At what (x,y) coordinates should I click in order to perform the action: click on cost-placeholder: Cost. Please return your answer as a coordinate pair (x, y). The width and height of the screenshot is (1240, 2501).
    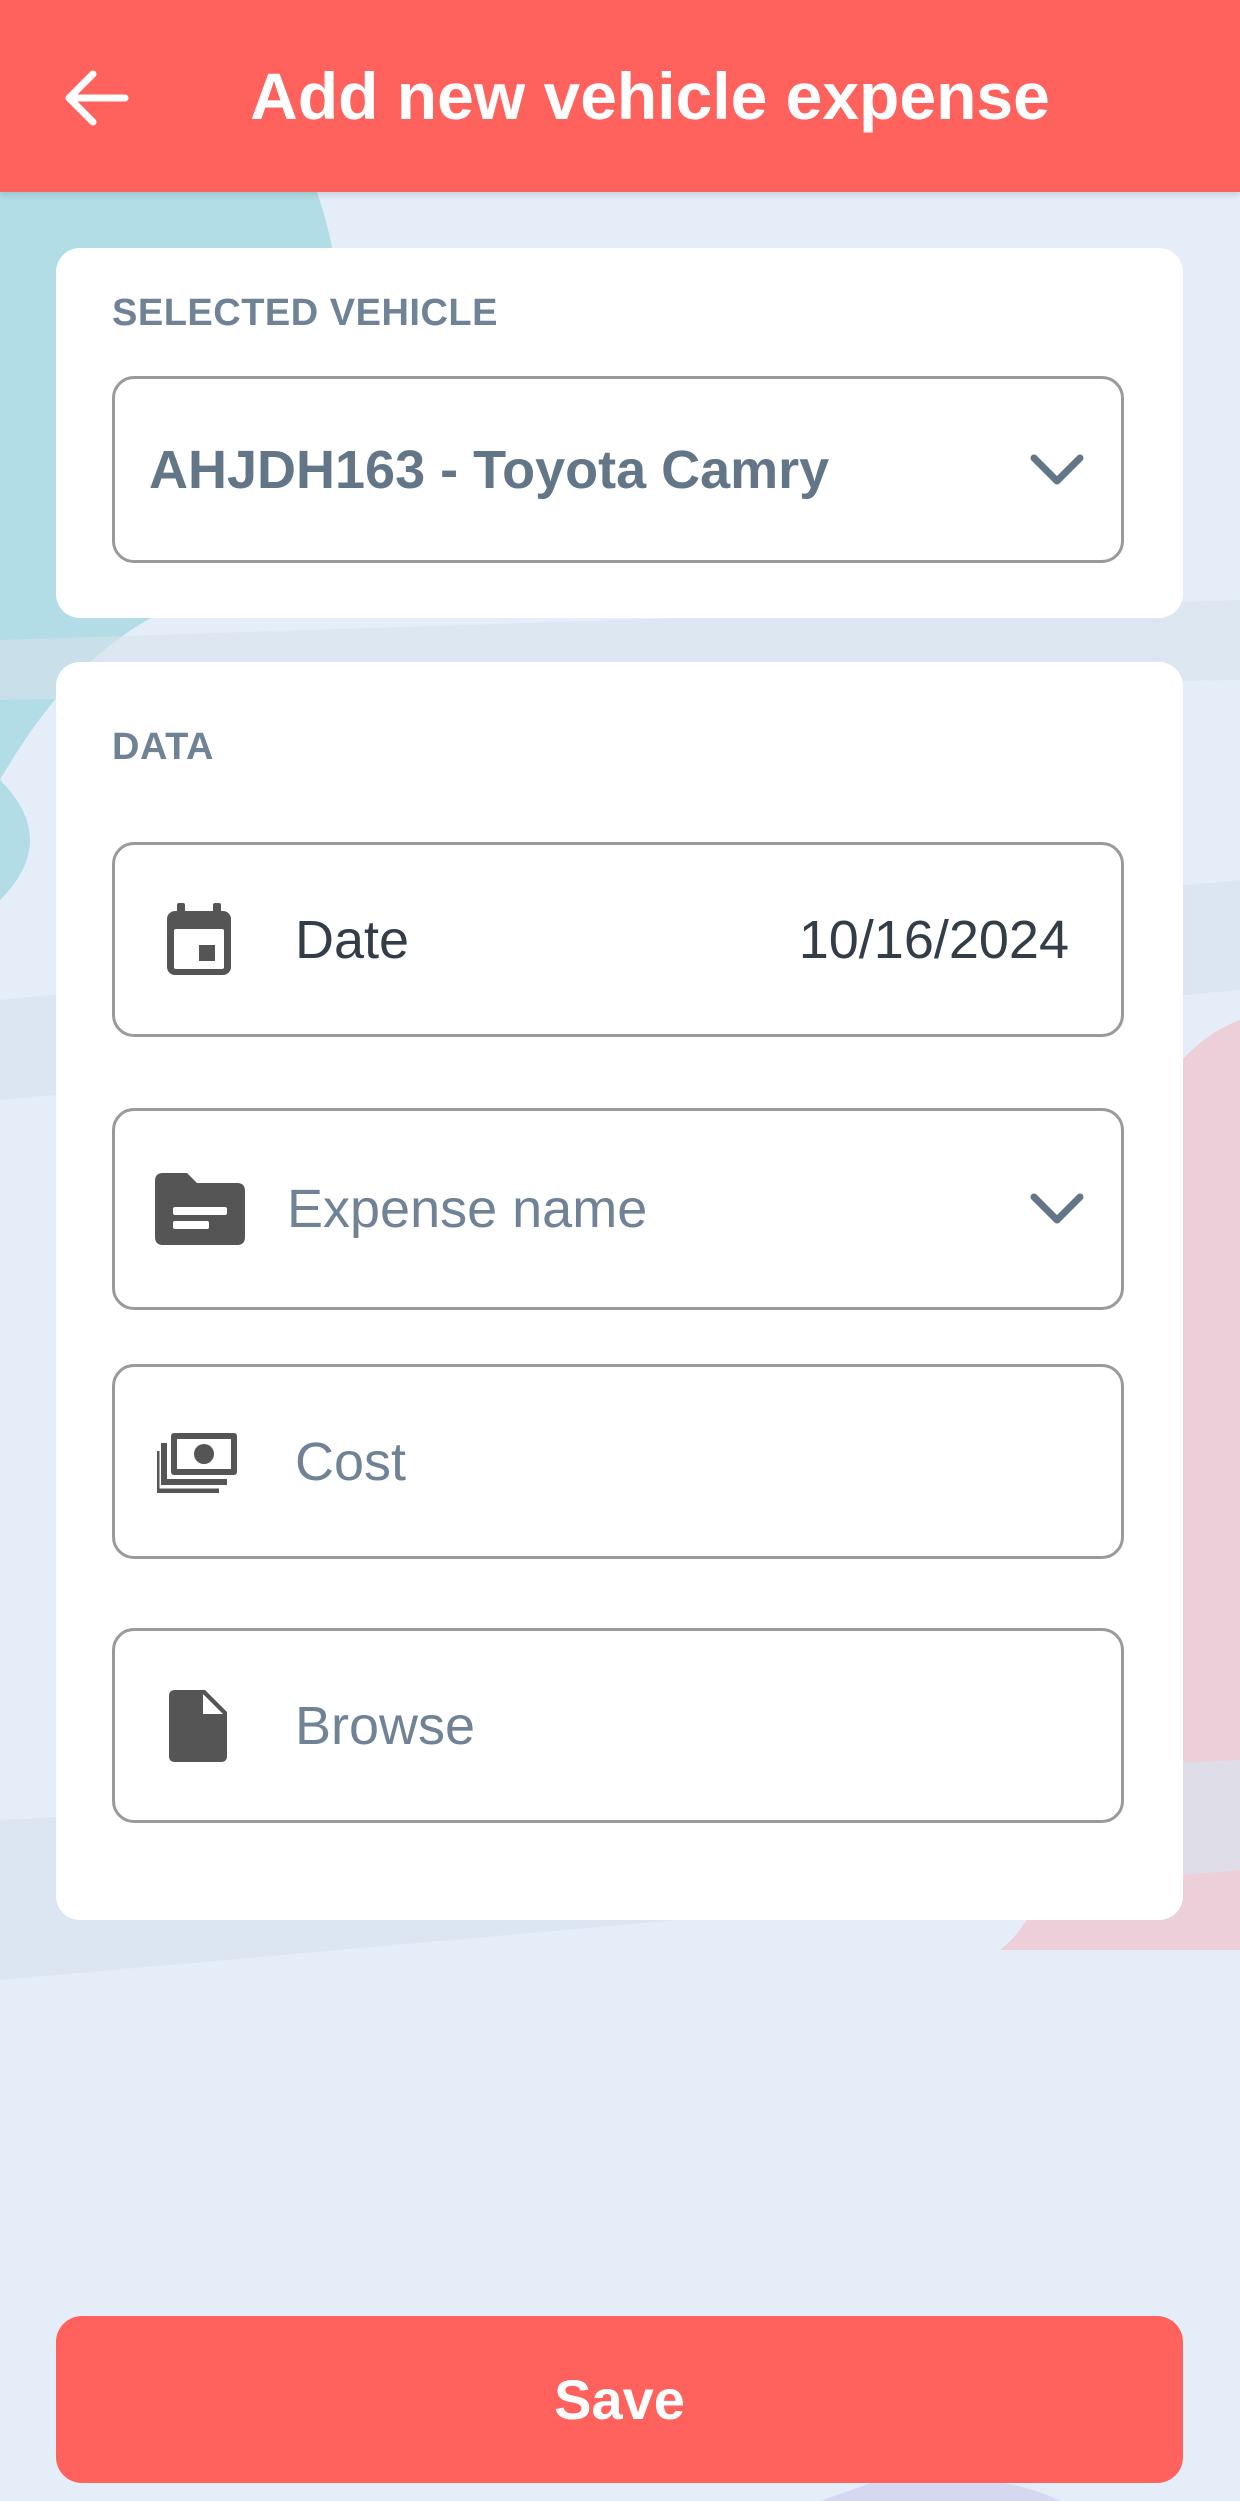
    Looking at the image, I should click on (351, 1461).